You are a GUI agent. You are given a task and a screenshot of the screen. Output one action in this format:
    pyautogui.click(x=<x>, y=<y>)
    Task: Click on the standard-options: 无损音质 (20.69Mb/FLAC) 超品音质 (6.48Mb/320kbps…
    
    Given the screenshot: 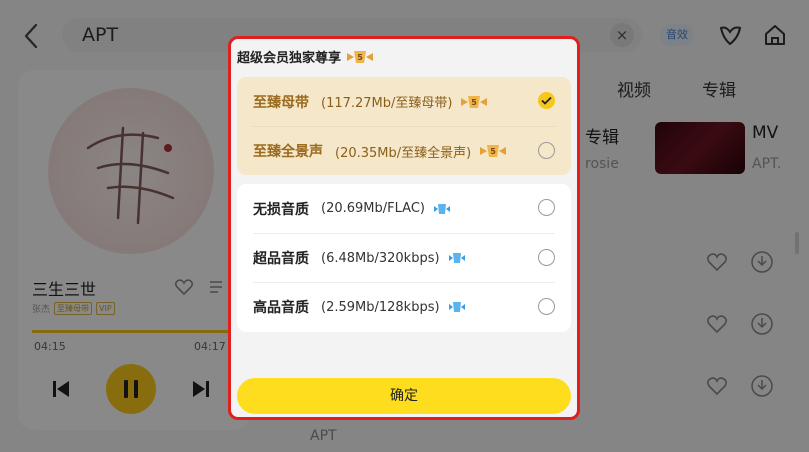 What is the action you would take?
    pyautogui.click(x=404, y=258)
    